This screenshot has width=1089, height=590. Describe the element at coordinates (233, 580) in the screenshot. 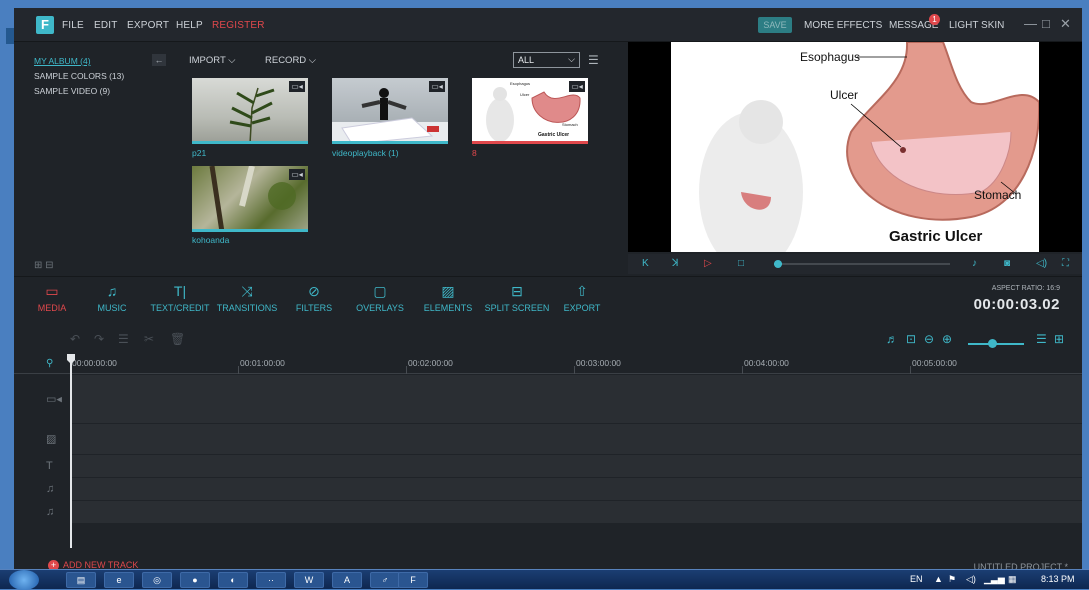

I see `browser-icon: ◐` at that location.